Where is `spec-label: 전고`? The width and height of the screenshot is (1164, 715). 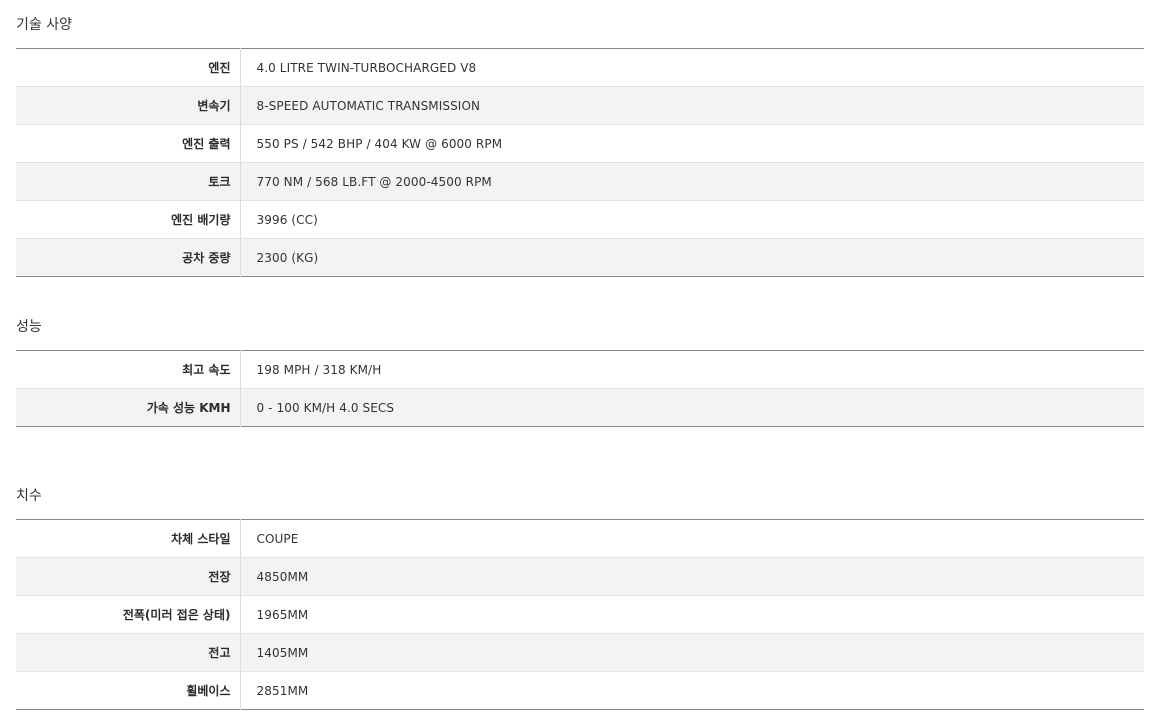 spec-label: 전고 is located at coordinates (128, 652).